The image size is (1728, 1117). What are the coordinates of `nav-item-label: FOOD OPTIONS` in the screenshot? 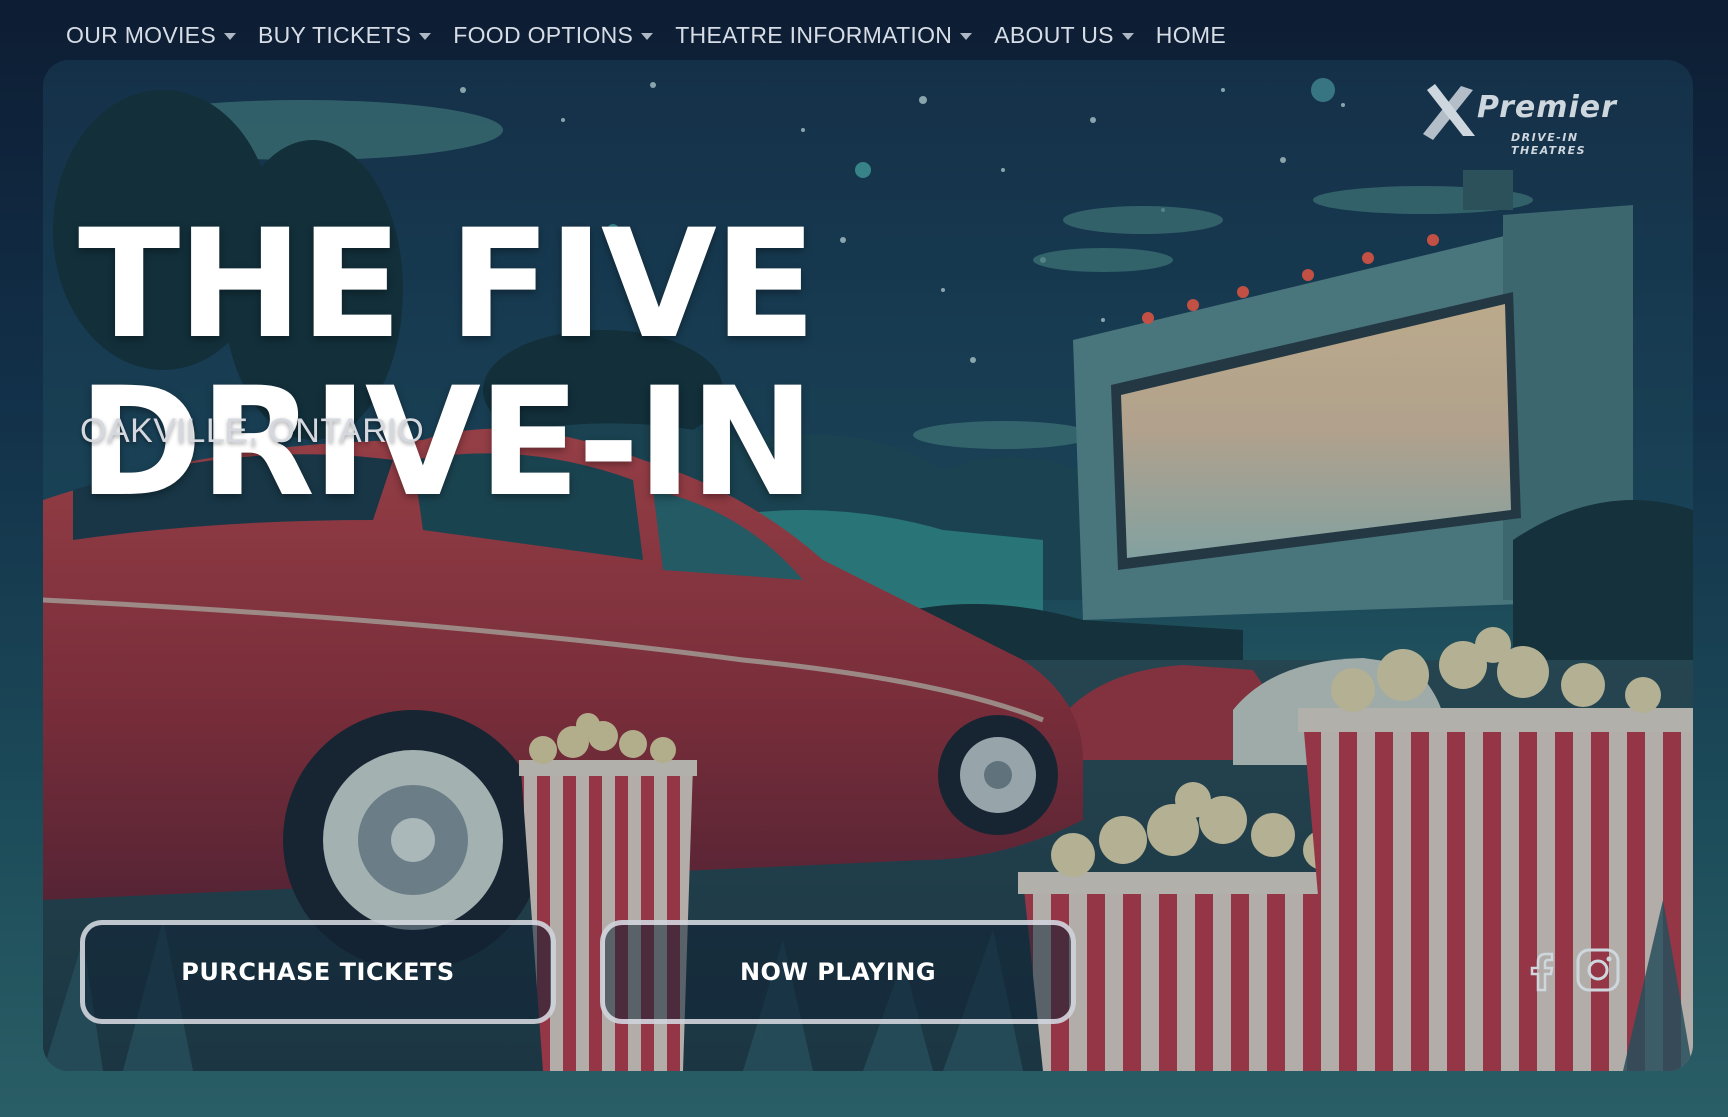 It's located at (543, 34).